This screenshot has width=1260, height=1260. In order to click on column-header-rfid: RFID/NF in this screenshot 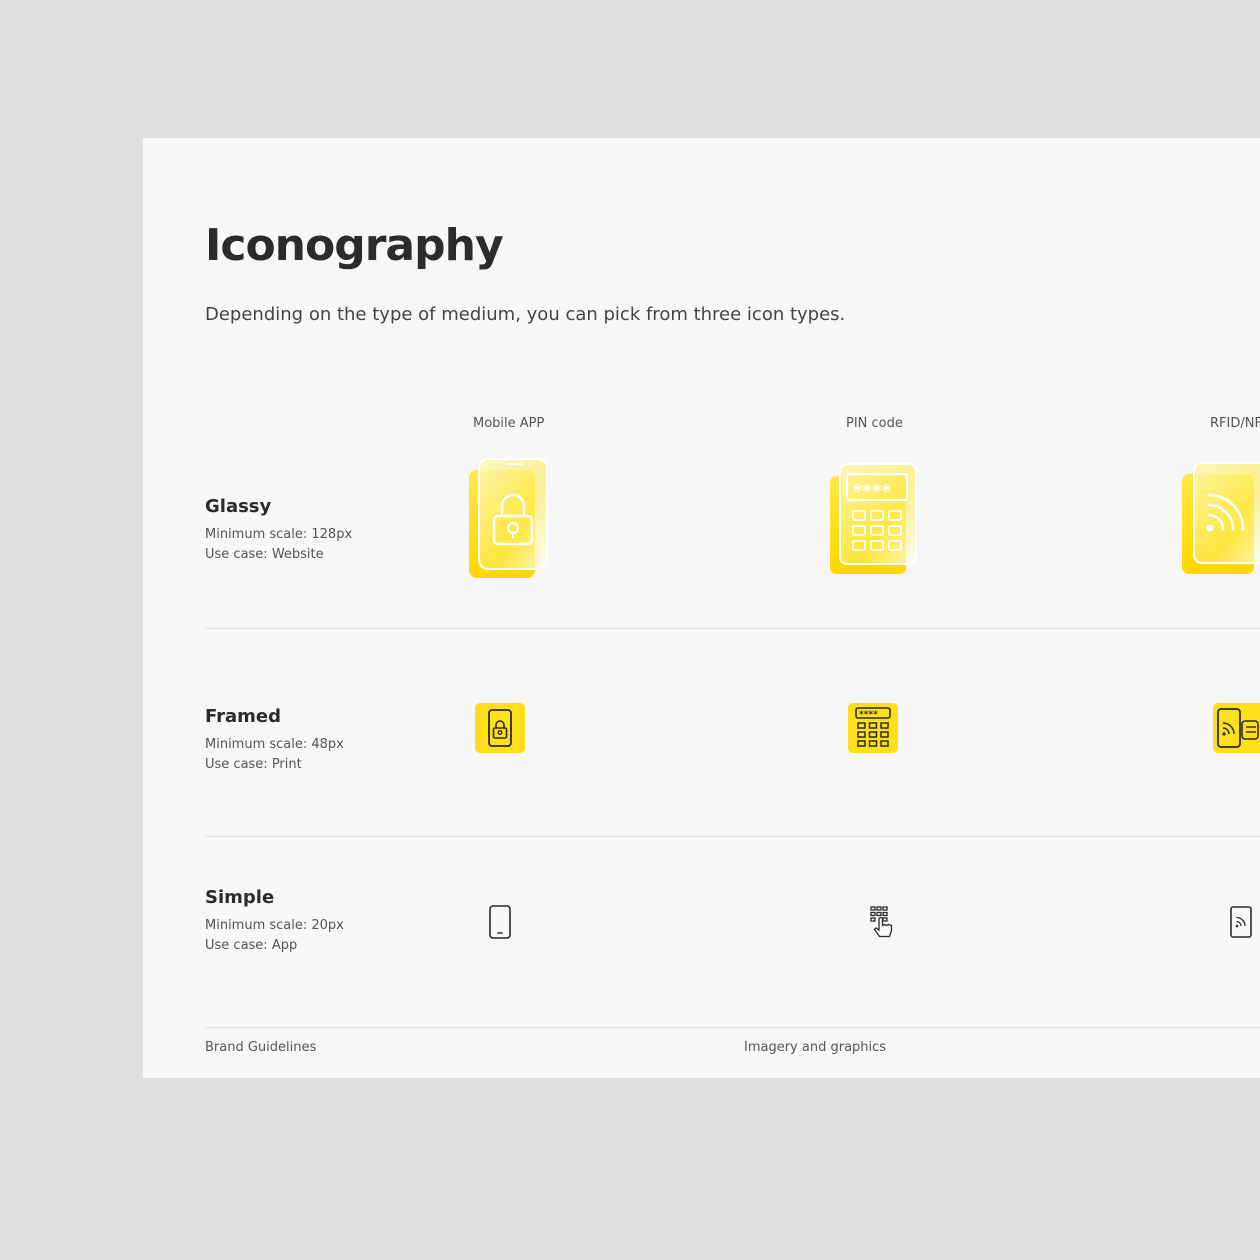, I will do `click(1235, 423)`.